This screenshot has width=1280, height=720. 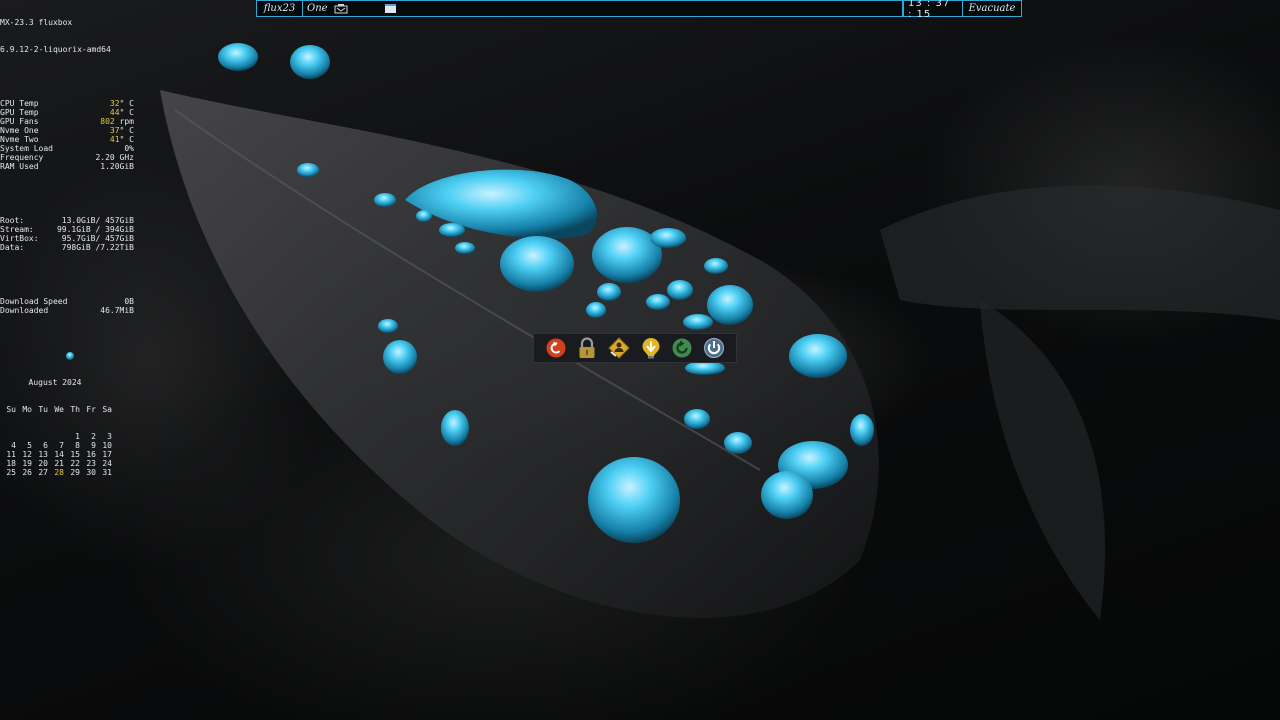 I want to click on calendar-weekday: Th, so click(x=75, y=409).